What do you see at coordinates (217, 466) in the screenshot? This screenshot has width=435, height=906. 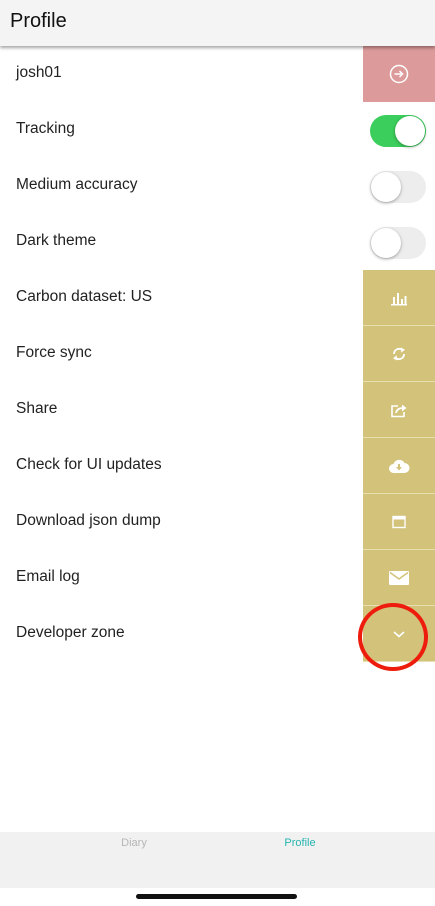 I see `row-ui-updates: Check for UI updates` at bounding box center [217, 466].